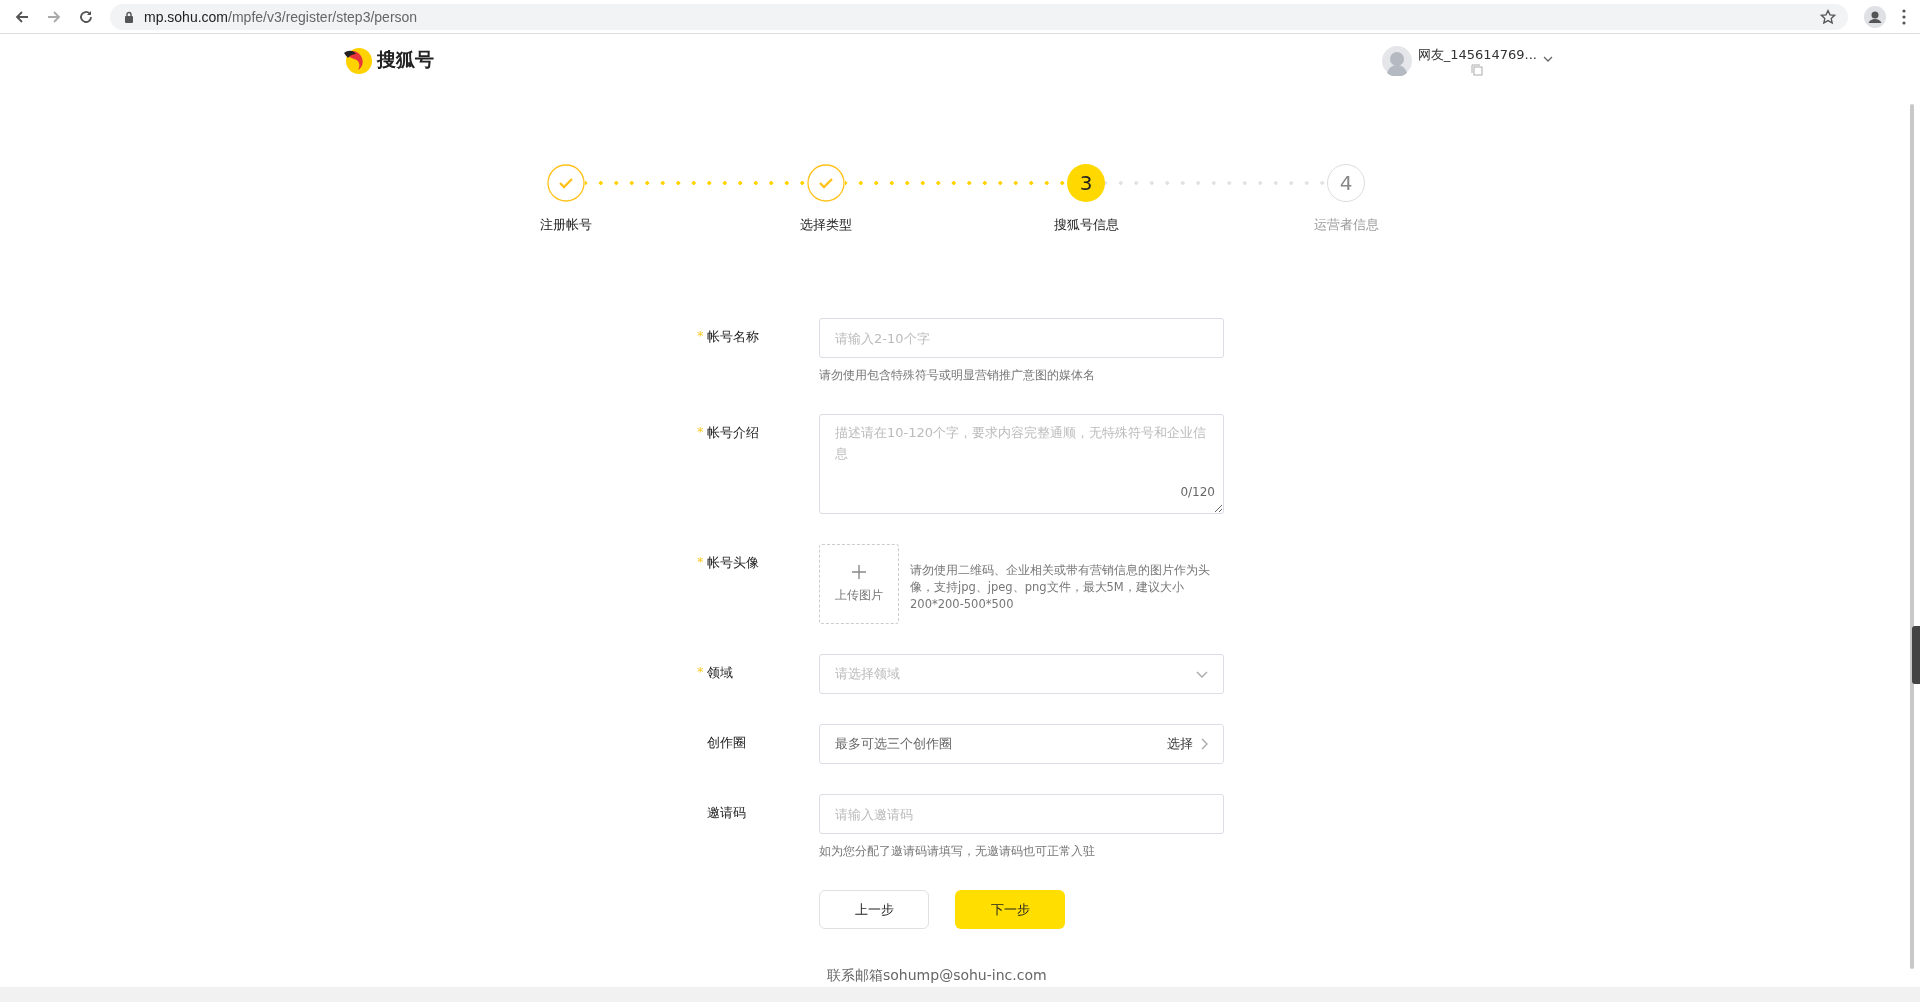 The image size is (1920, 1002). What do you see at coordinates (957, 851) in the screenshot?
I see `help-text: 如为您分配了邀请码请填写，无邀请码也可正常入驻` at bounding box center [957, 851].